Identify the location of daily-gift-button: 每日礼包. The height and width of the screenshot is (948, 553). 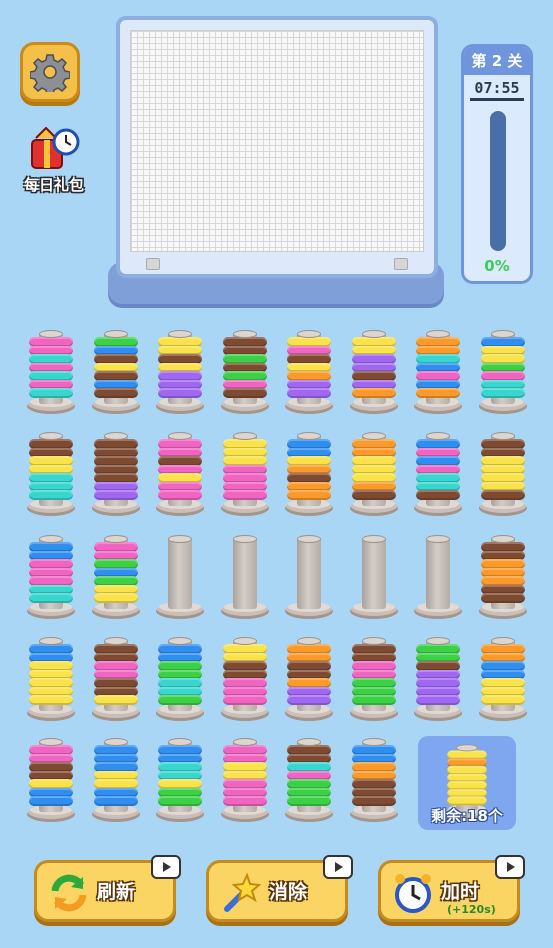
(54, 158).